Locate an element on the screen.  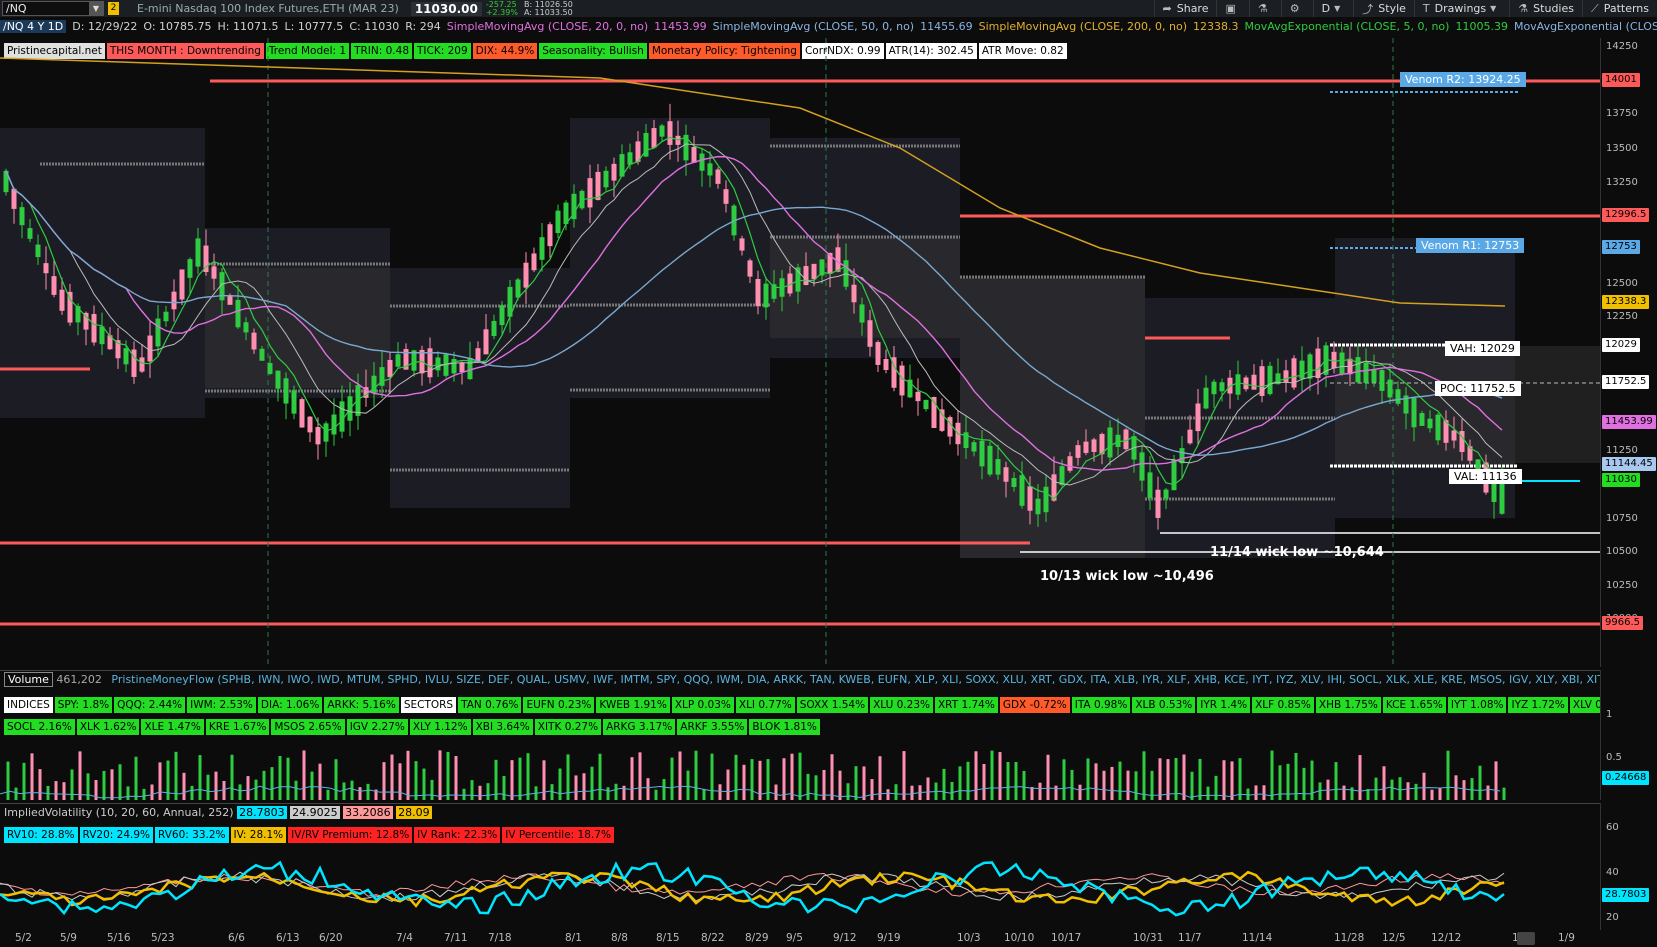
sector-chip: SOXX 1.54% is located at coordinates (832, 705).